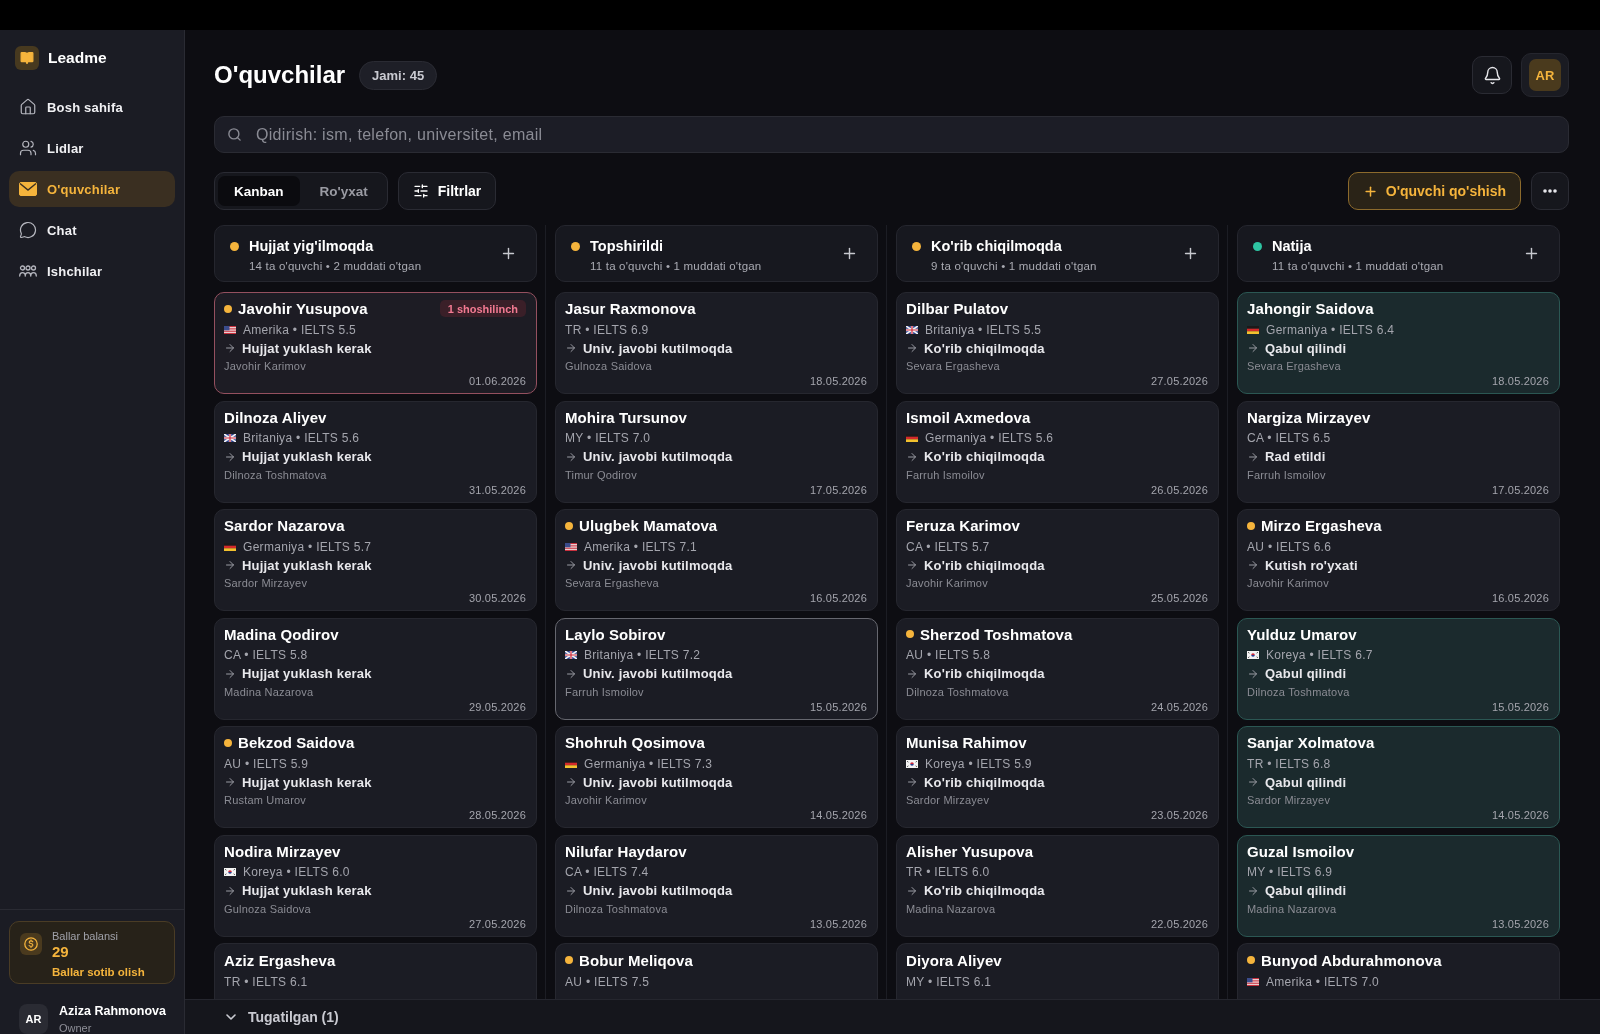  Describe the element at coordinates (1179, 598) in the screenshot. I see `card-date: 25.05.2026` at that location.